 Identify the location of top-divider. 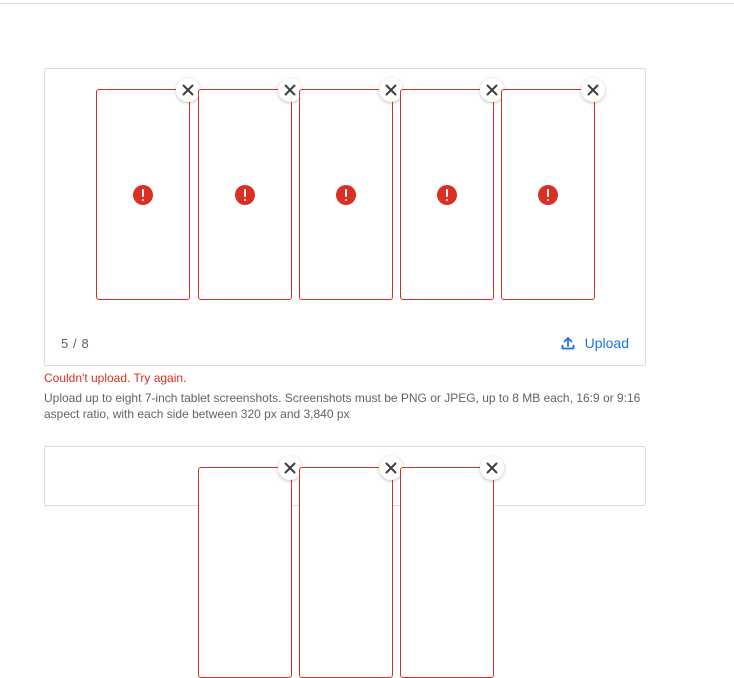
(367, 3).